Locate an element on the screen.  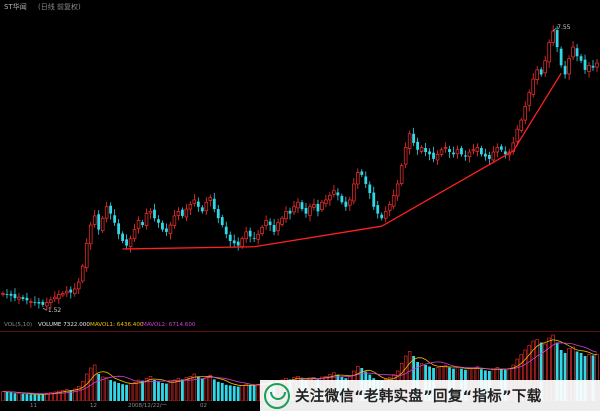
adjust-mode-label: (日线 前复权) is located at coordinates (59, 7).